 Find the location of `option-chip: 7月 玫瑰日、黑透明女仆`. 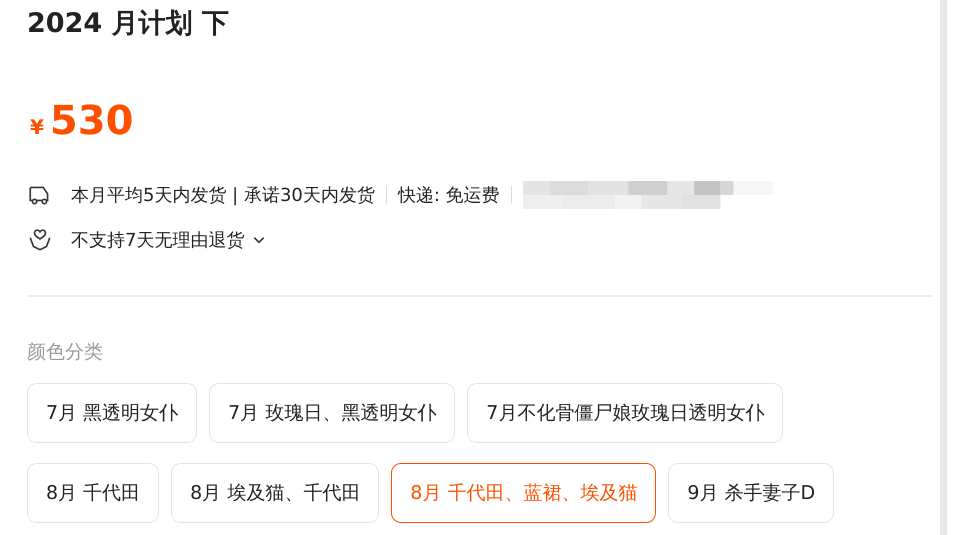

option-chip: 7月 玫瑰日、黑透明女仆 is located at coordinates (332, 413).